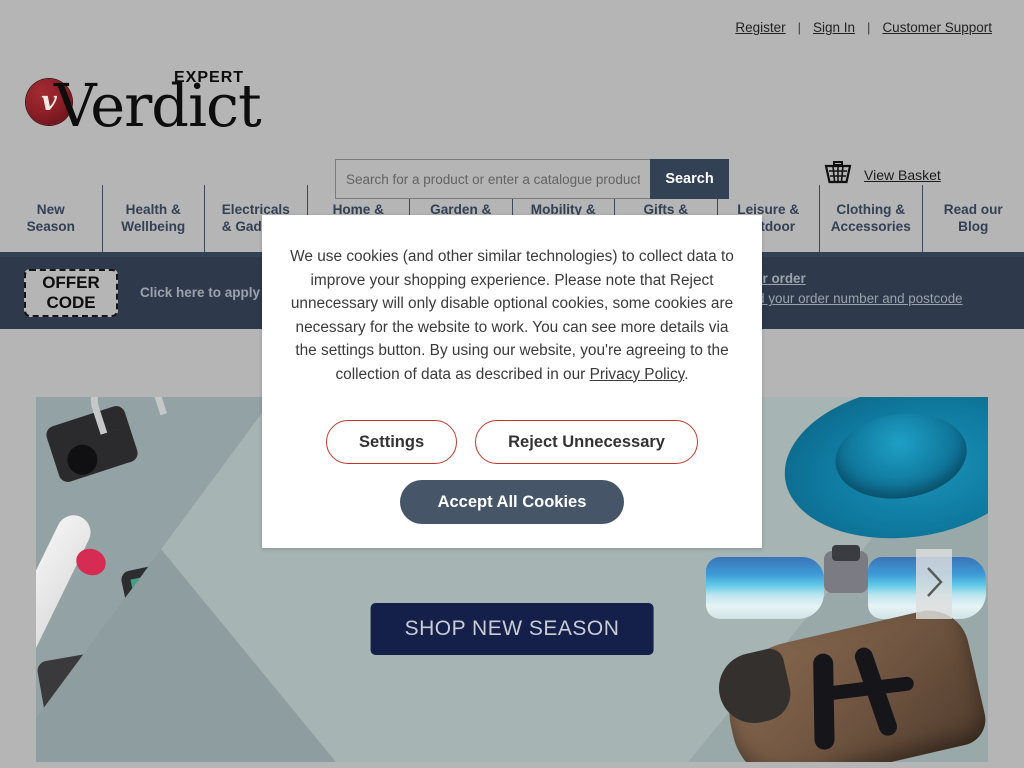 Image resolution: width=1024 pixels, height=768 pixels. What do you see at coordinates (71, 302) in the screenshot?
I see `offer-code-line-2: CODE` at bounding box center [71, 302].